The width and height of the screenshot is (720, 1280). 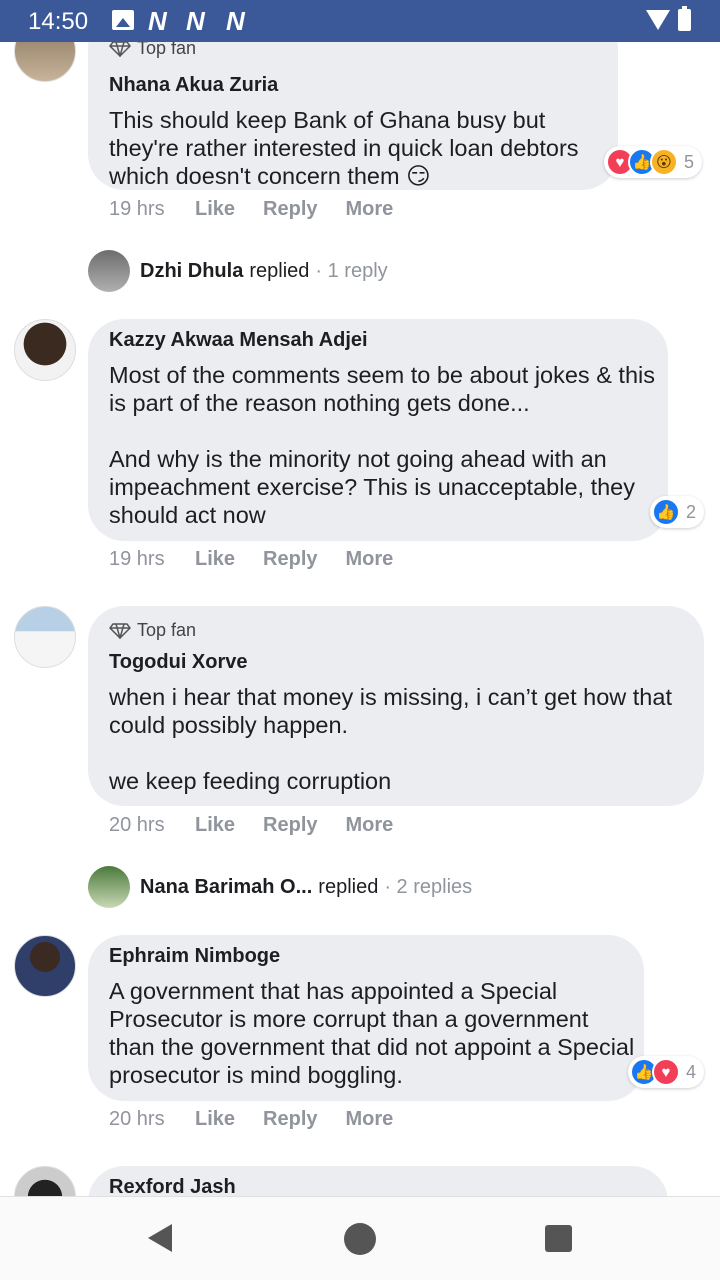 What do you see at coordinates (428, 886) in the screenshot?
I see `reply-count: · 2 replies` at bounding box center [428, 886].